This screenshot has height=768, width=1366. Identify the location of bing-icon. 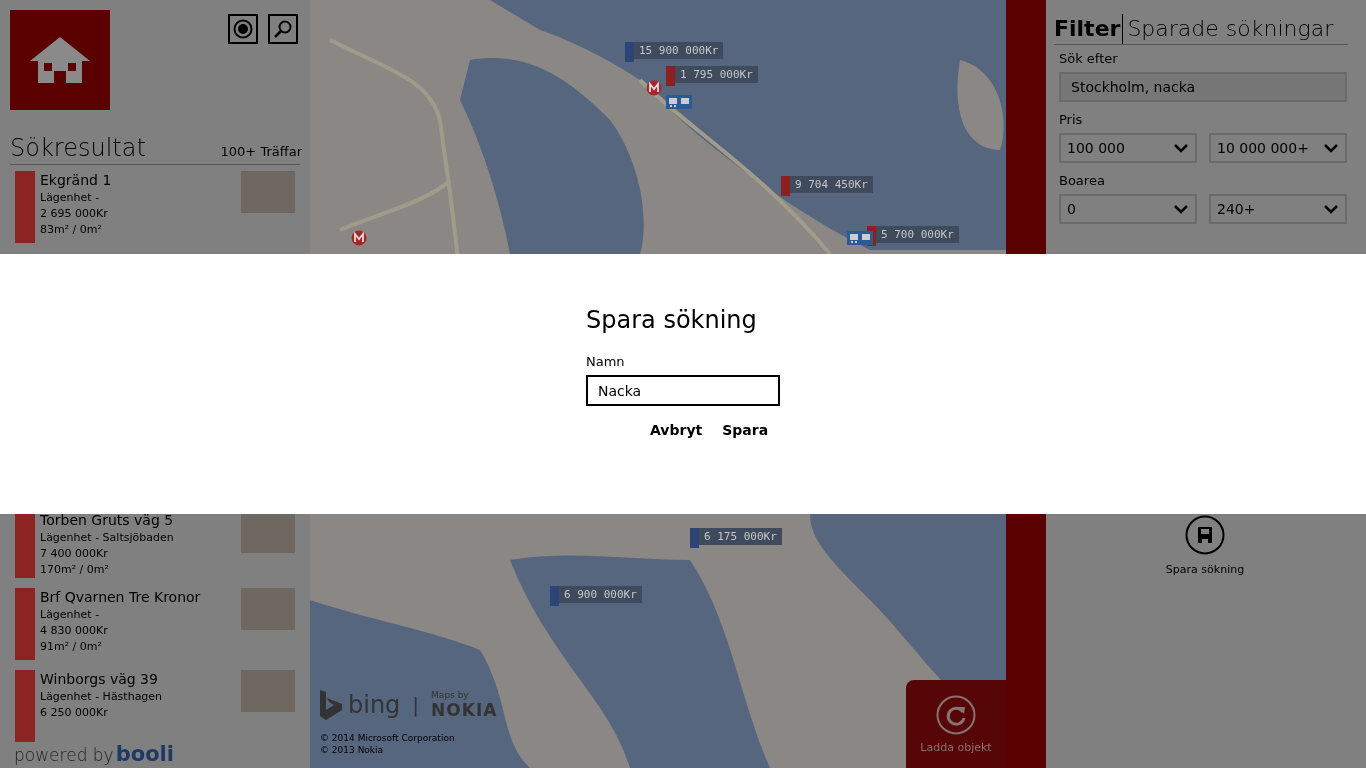
(331, 705).